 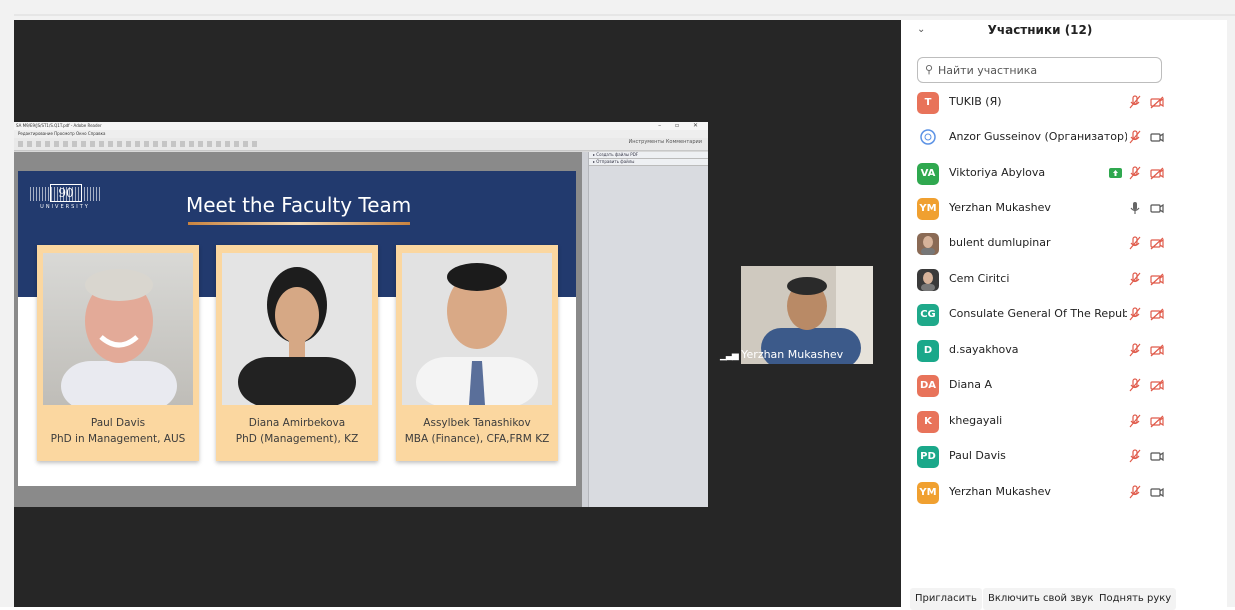 What do you see at coordinates (1040, 30) in the screenshot?
I see `participants-title: Участники (12)` at bounding box center [1040, 30].